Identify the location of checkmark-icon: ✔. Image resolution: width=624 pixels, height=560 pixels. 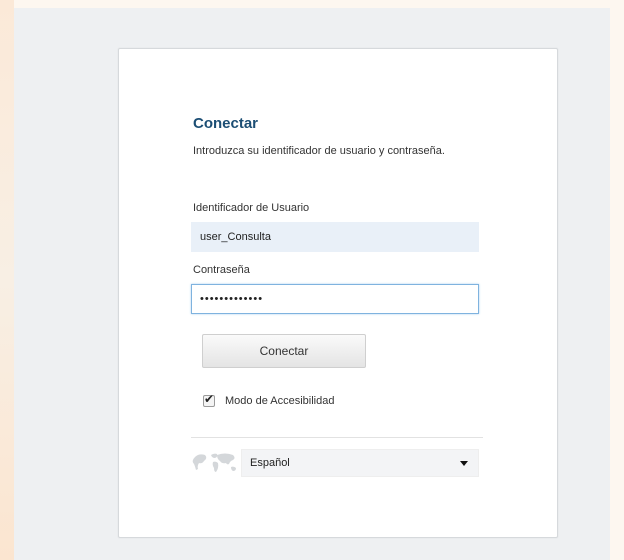
(209, 399).